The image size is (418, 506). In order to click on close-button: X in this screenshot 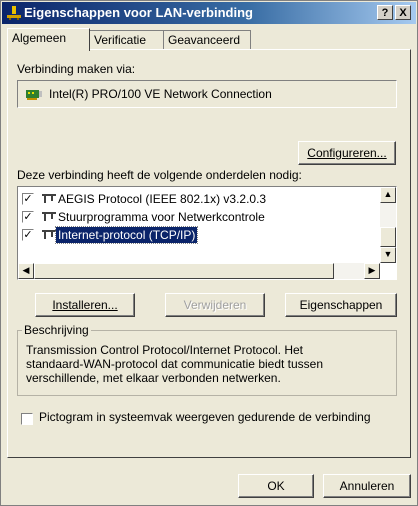, I will do `click(403, 12)`.